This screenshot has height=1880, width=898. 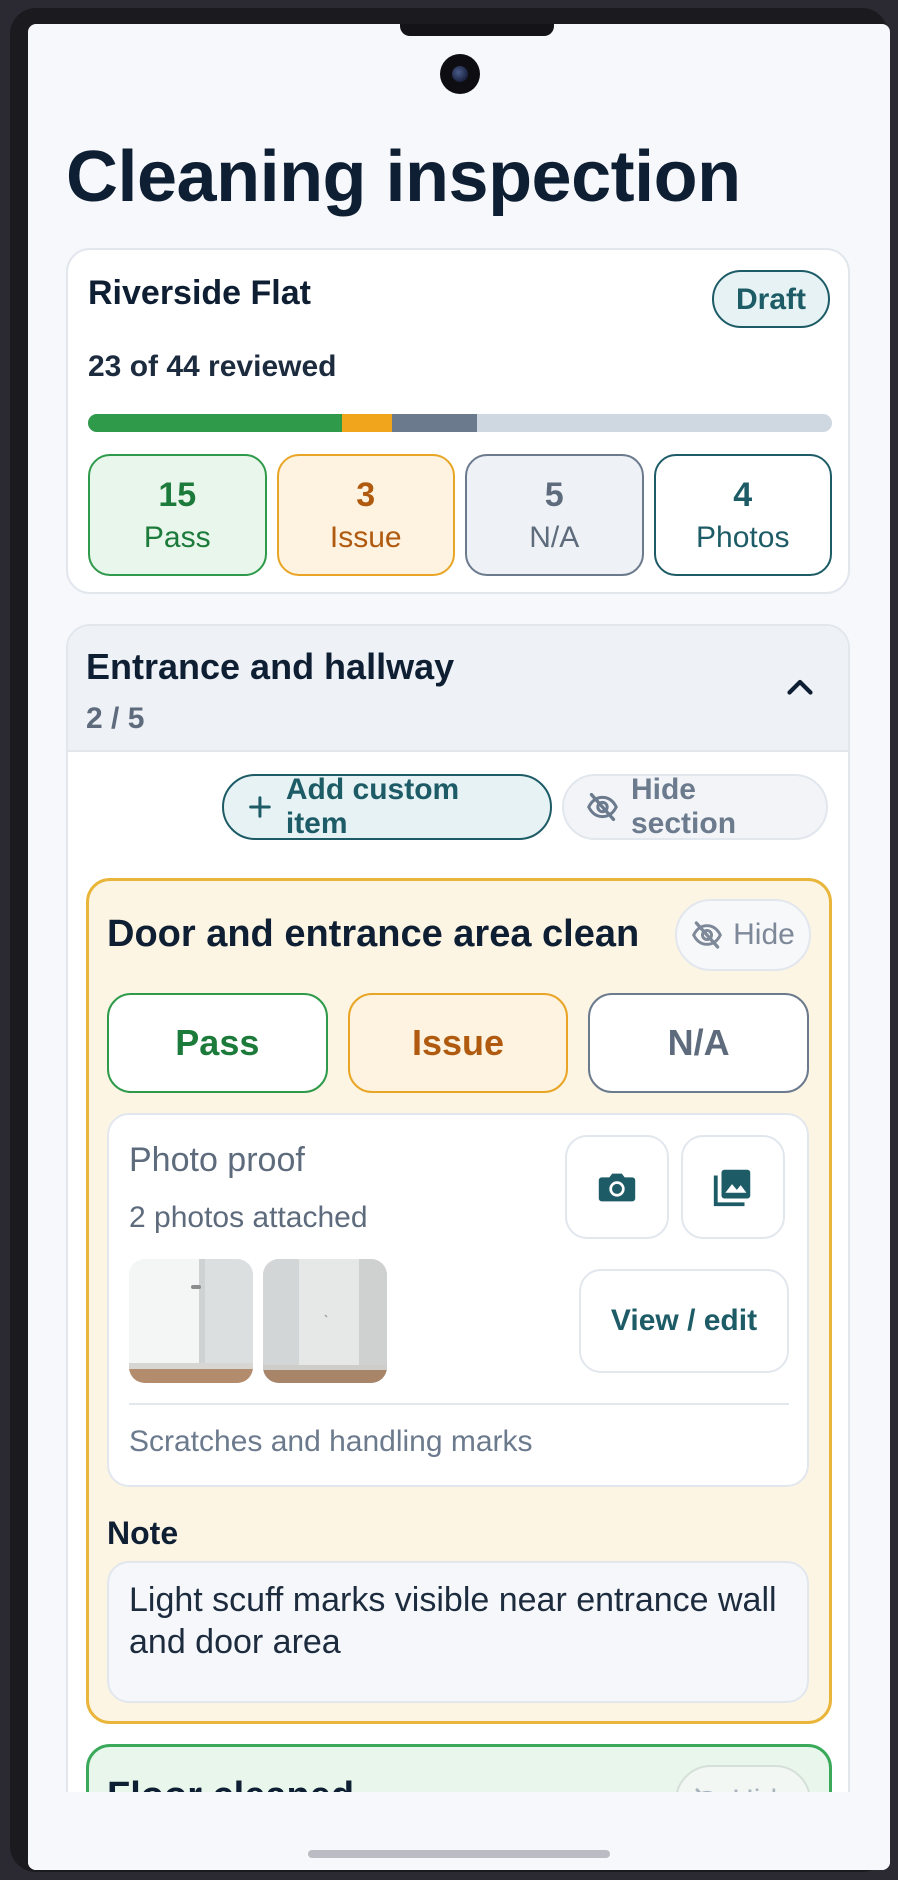 I want to click on photo-proof-title: Photo proof, so click(x=217, y=1160).